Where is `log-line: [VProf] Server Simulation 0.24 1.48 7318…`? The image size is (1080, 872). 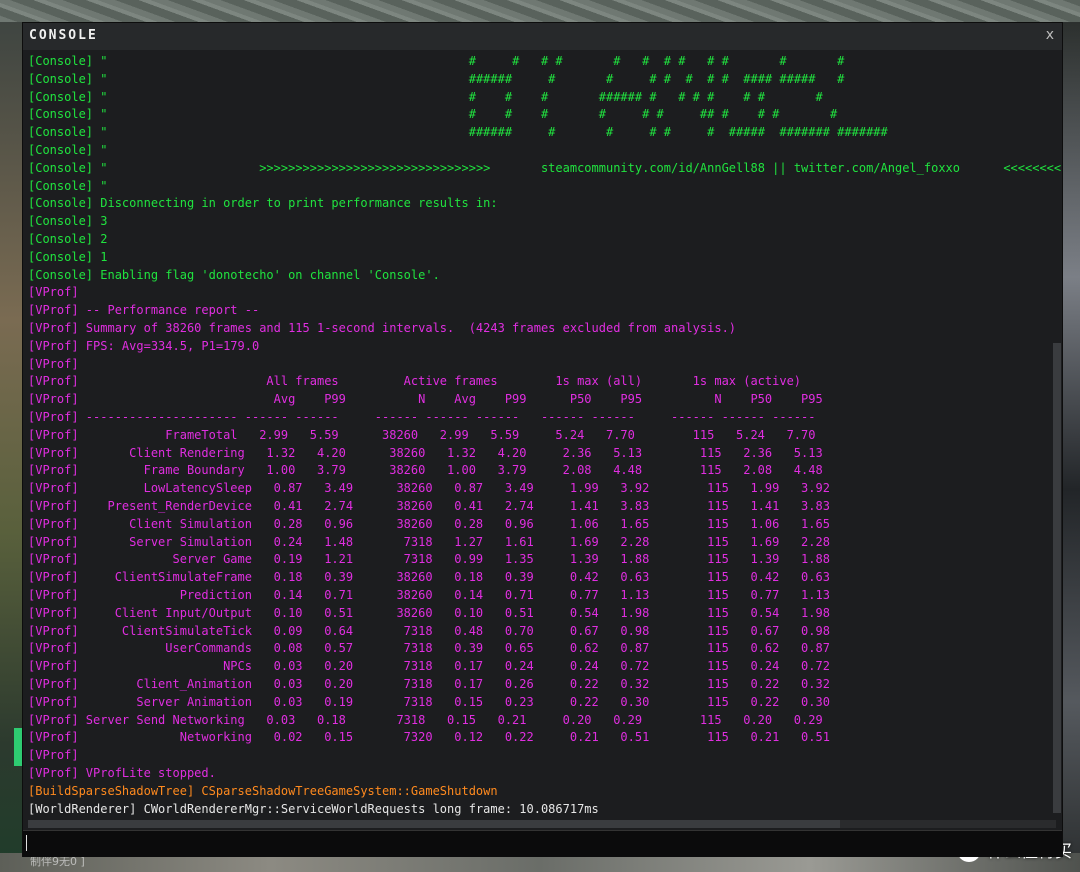 log-line: [VProf] Server Simulation 0.24 1.48 7318… is located at coordinates (429, 543).